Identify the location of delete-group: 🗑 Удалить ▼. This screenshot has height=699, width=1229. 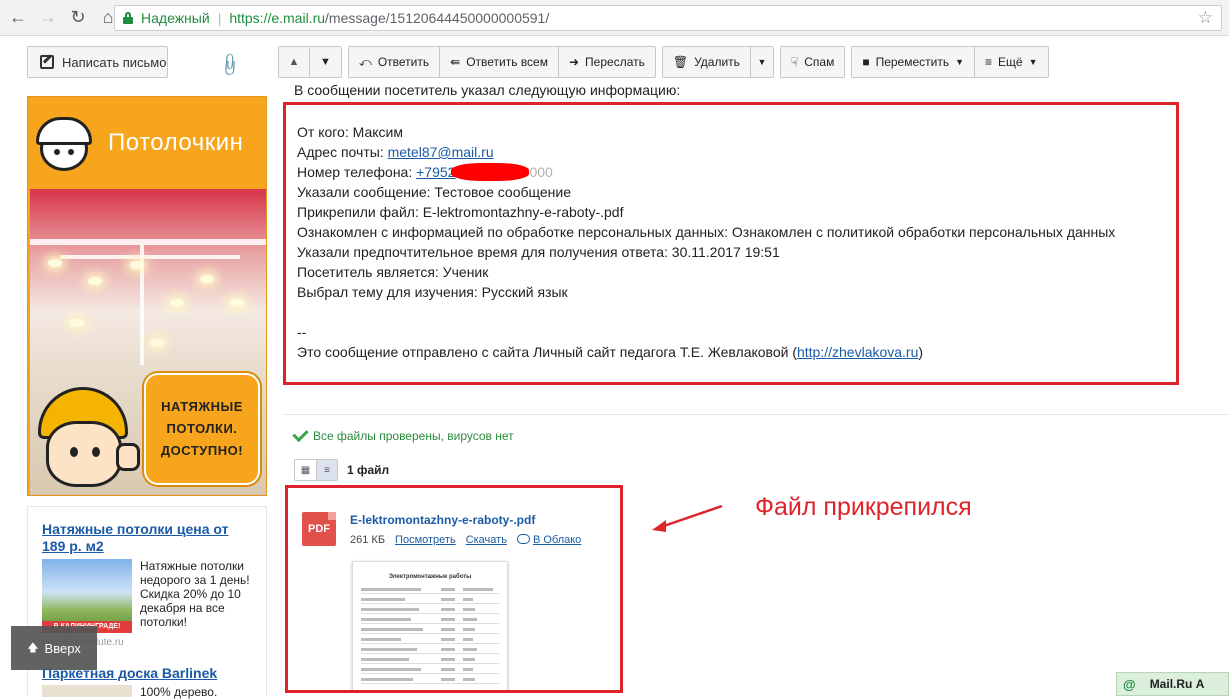
(717, 62).